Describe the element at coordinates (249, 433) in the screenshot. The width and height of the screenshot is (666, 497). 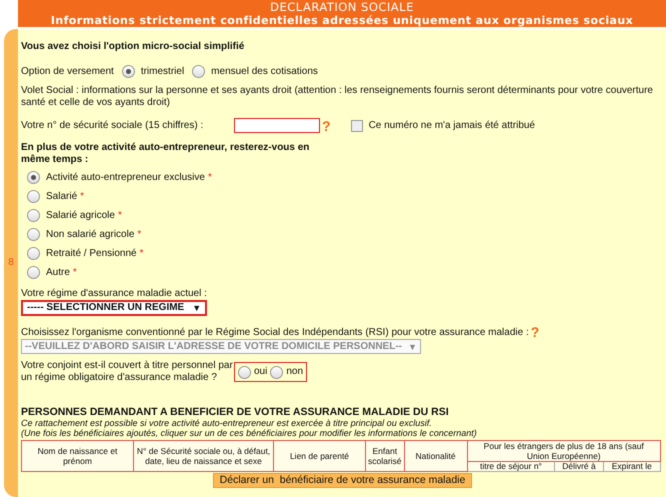
I see `note-text: (Une fois les bénéficiaires ajoutés, cliquer sur un de ces bénéficiaires pour modifier les informations le concernant)` at that location.